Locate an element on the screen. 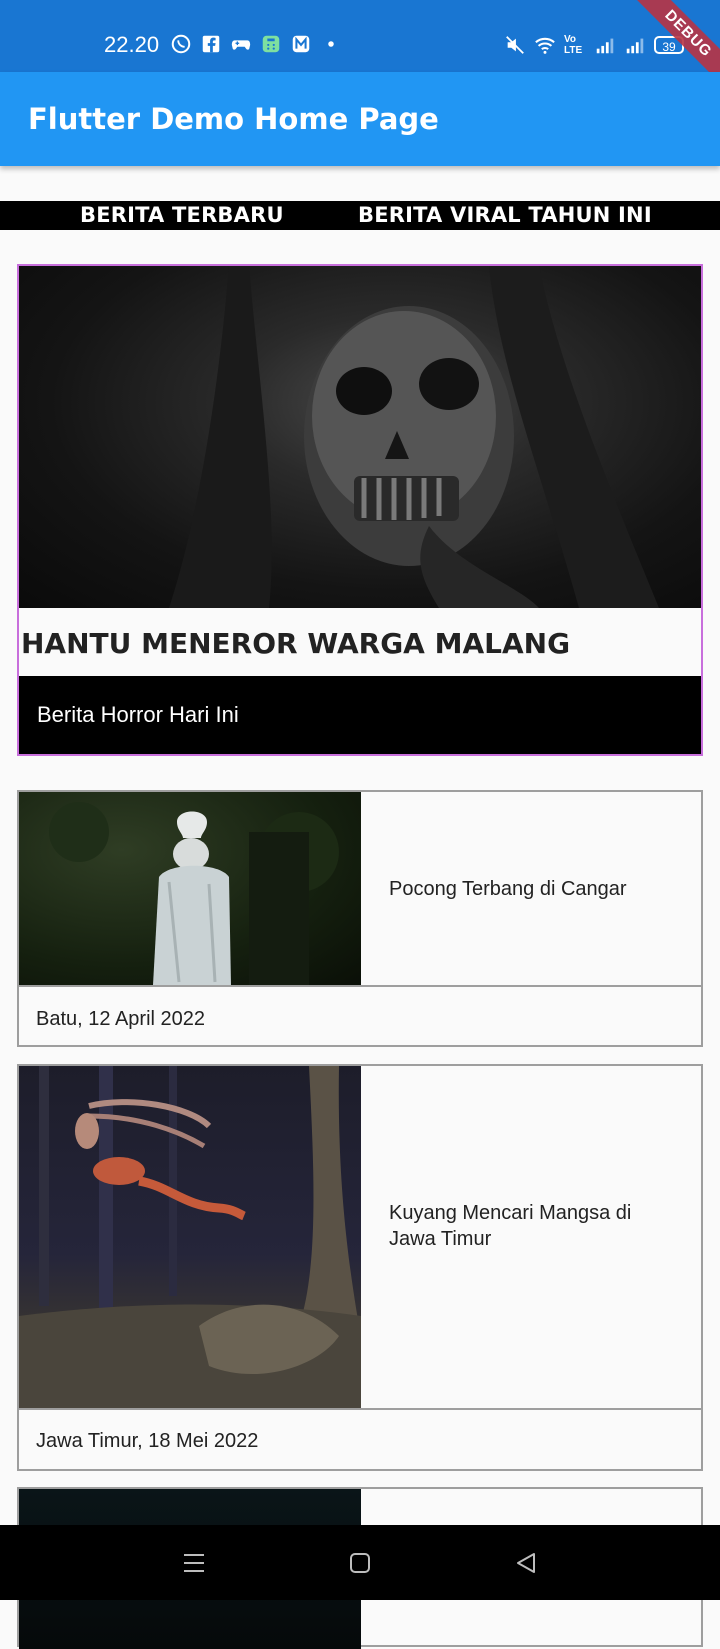  news-image-kuyang is located at coordinates (190, 1237).